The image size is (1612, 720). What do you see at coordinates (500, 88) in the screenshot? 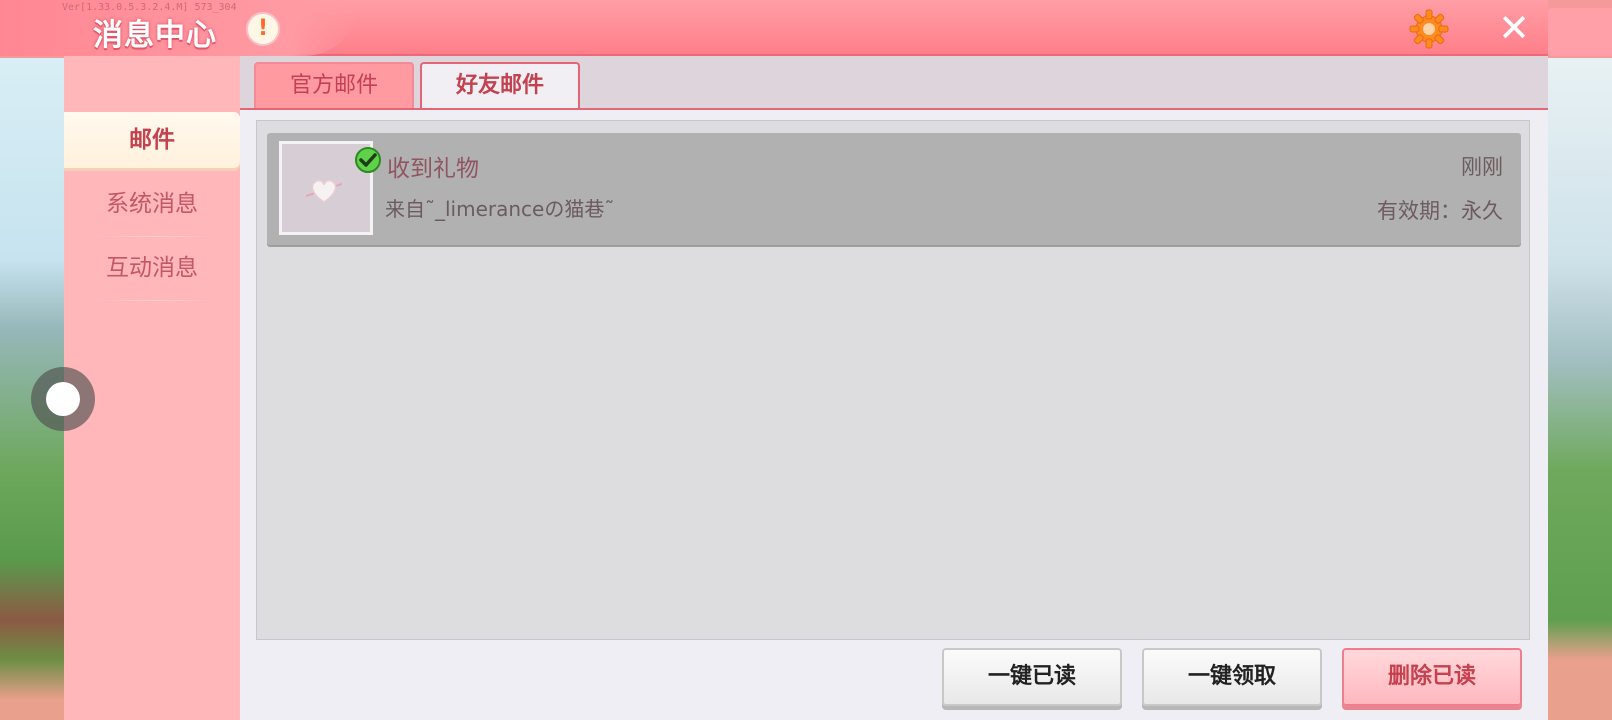
I see `tab-friend-mail: 好友邮件` at bounding box center [500, 88].